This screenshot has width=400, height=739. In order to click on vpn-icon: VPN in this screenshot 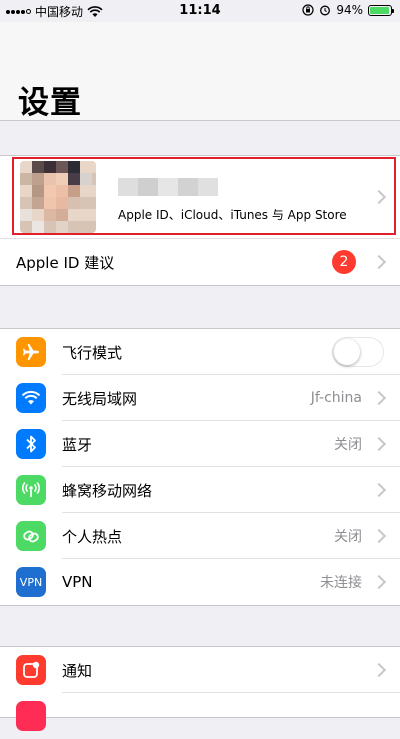, I will do `click(31, 582)`.